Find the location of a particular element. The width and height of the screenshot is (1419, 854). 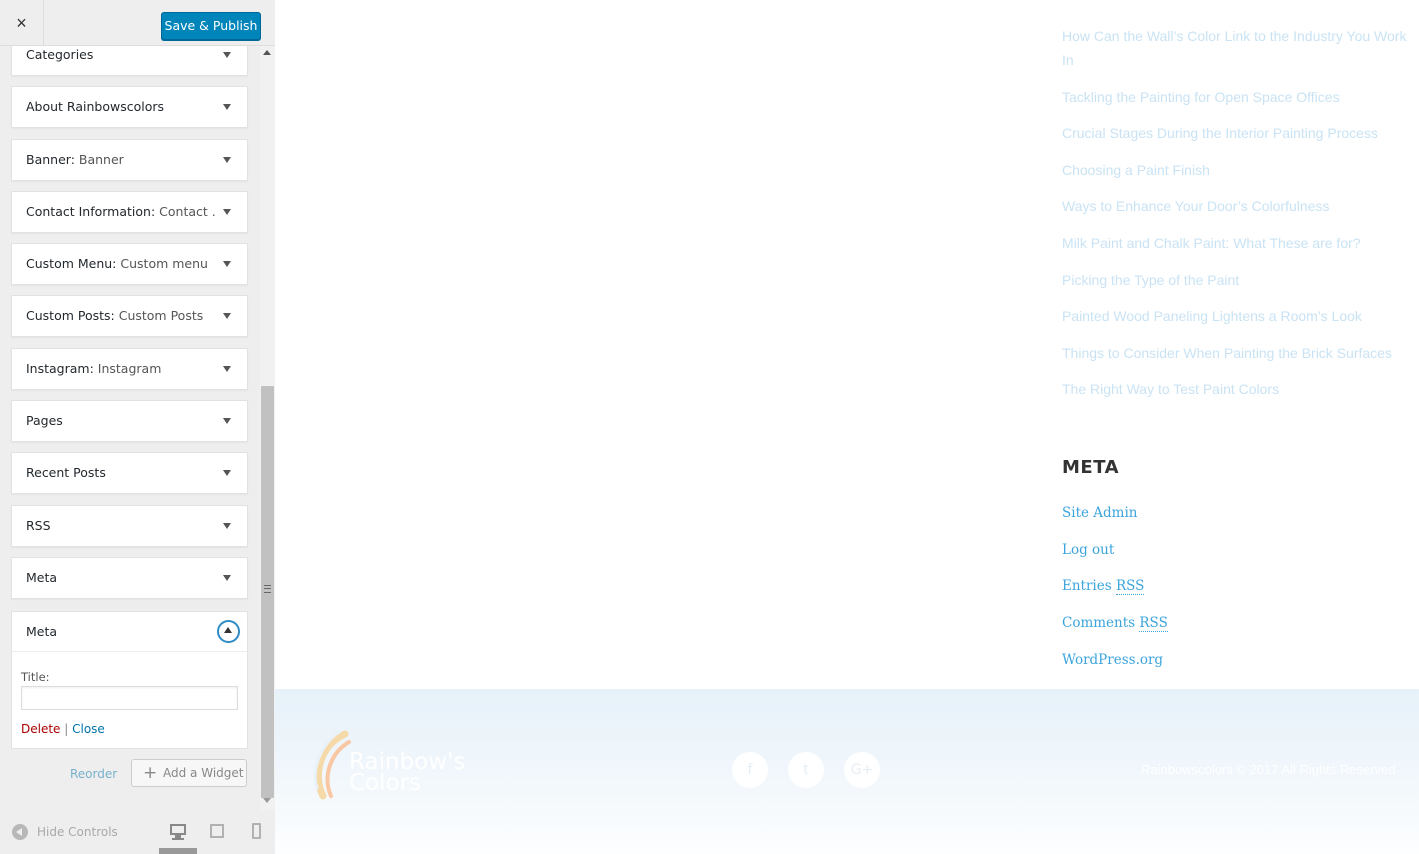

widget-item: Banner is located at coordinates (129, 160).